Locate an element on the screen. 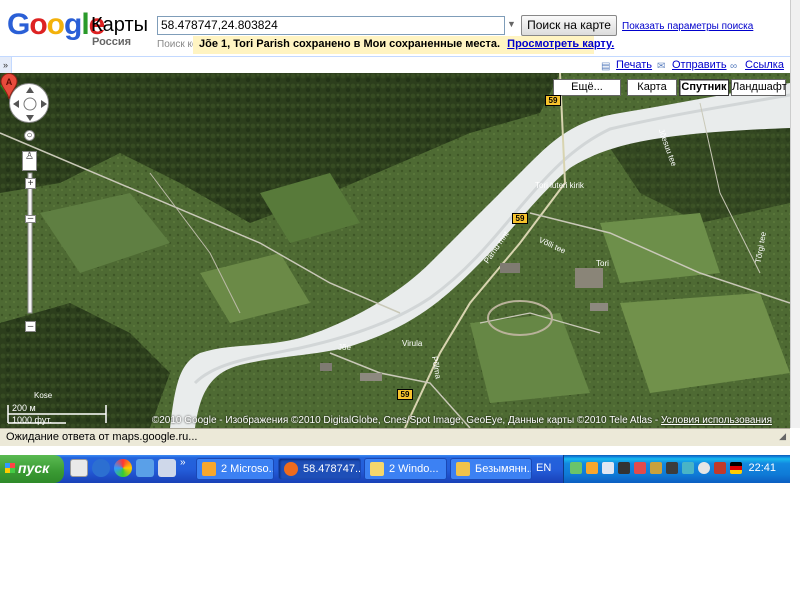  desktop-icon is located at coordinates (79, 468).